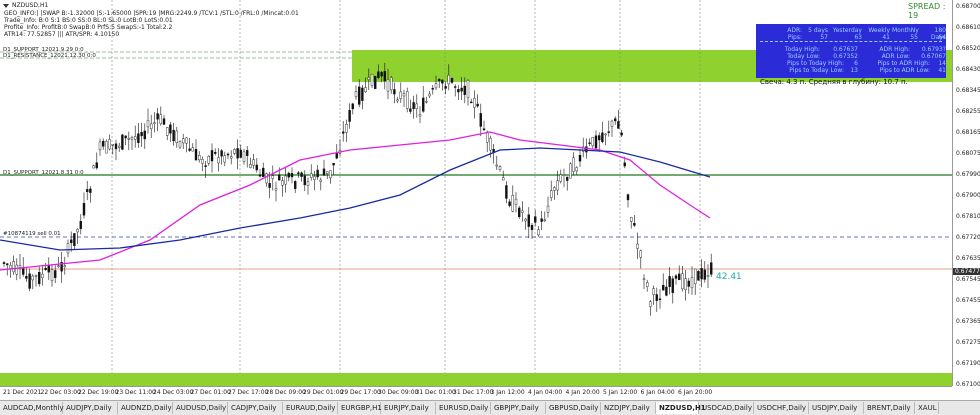 Image resolution: width=980 pixels, height=415 pixels. Describe the element at coordinates (90, 408) in the screenshot. I see `symbol-tab: AUDJPY,Daily` at that location.